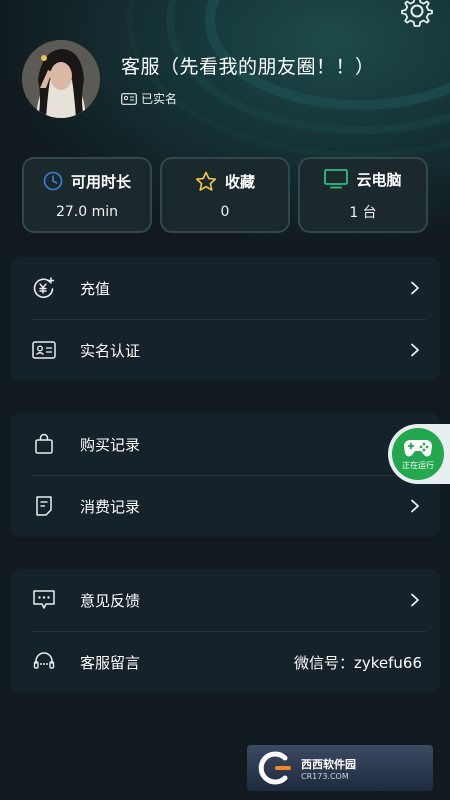  I want to click on shopping-bag-icon, so click(44, 443).